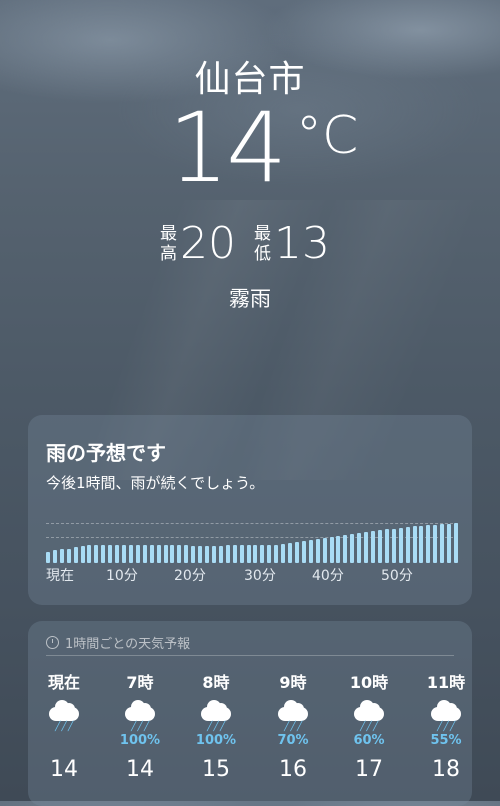 This screenshot has width=500, height=806. I want to click on hour-temperature: 15, so click(216, 769).